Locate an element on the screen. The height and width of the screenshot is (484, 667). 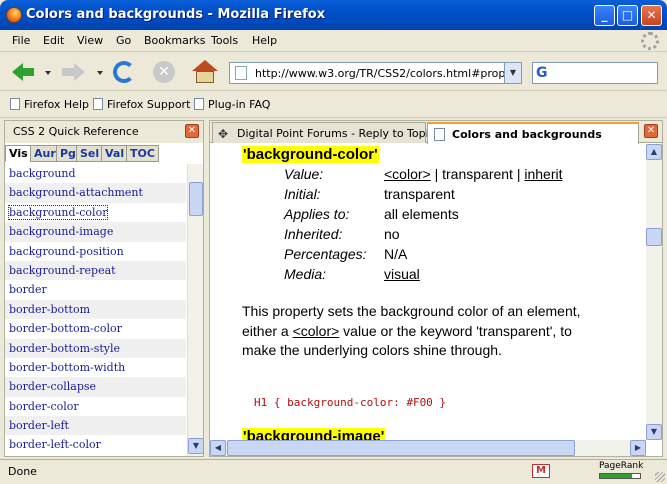
close-button: ✕ is located at coordinates (651, 15).